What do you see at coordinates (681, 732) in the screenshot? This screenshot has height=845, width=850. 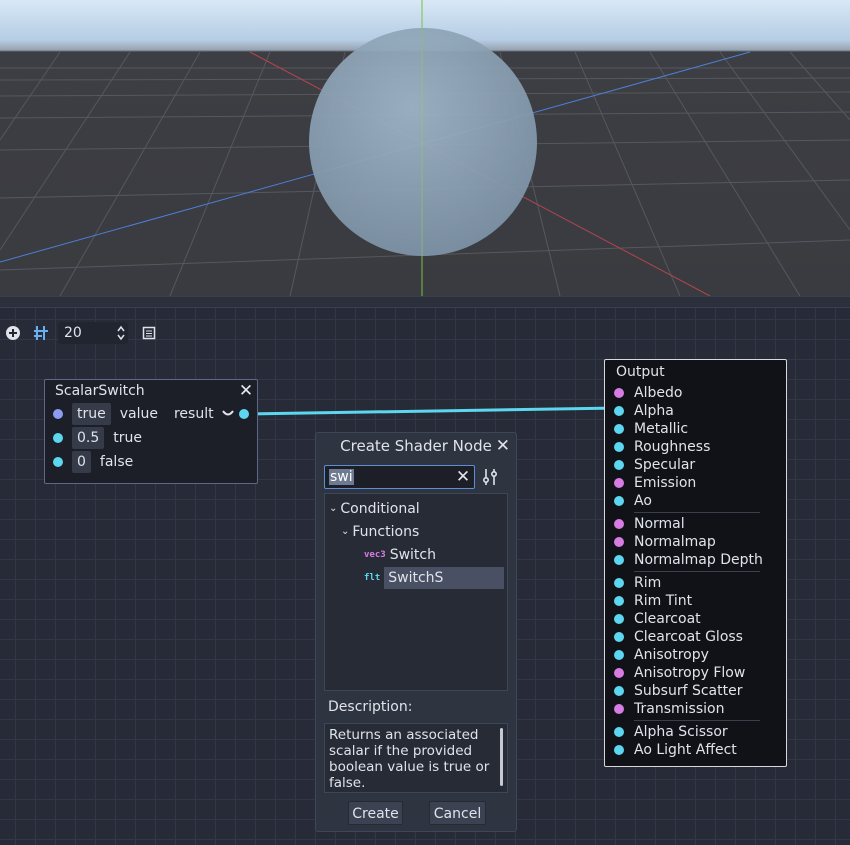 I see `port-label: Alpha Scissor` at bounding box center [681, 732].